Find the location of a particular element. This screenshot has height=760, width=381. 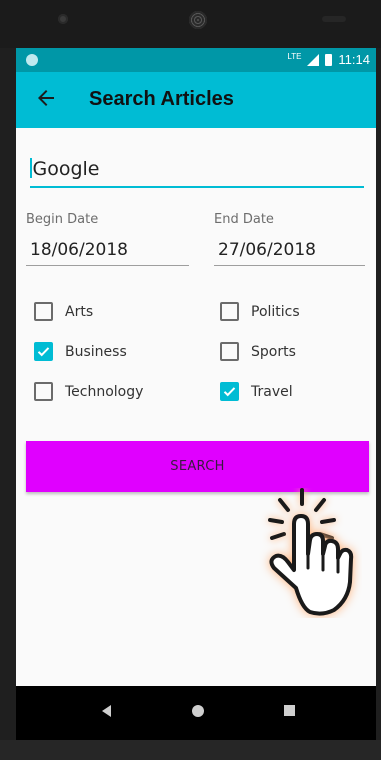

app-bar: Search Articles is located at coordinates (196, 100).